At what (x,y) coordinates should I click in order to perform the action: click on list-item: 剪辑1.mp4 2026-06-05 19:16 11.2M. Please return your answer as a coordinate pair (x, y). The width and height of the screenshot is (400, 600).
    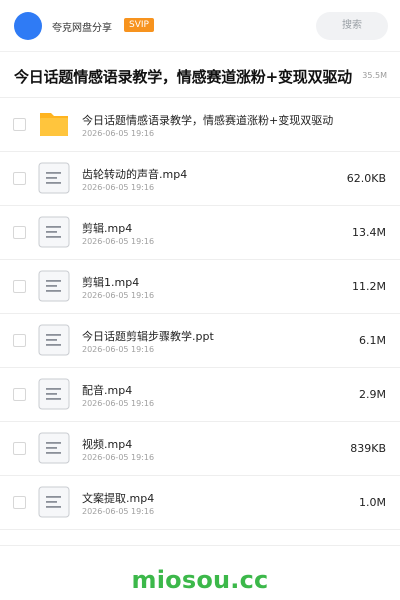
    Looking at the image, I should click on (200, 287).